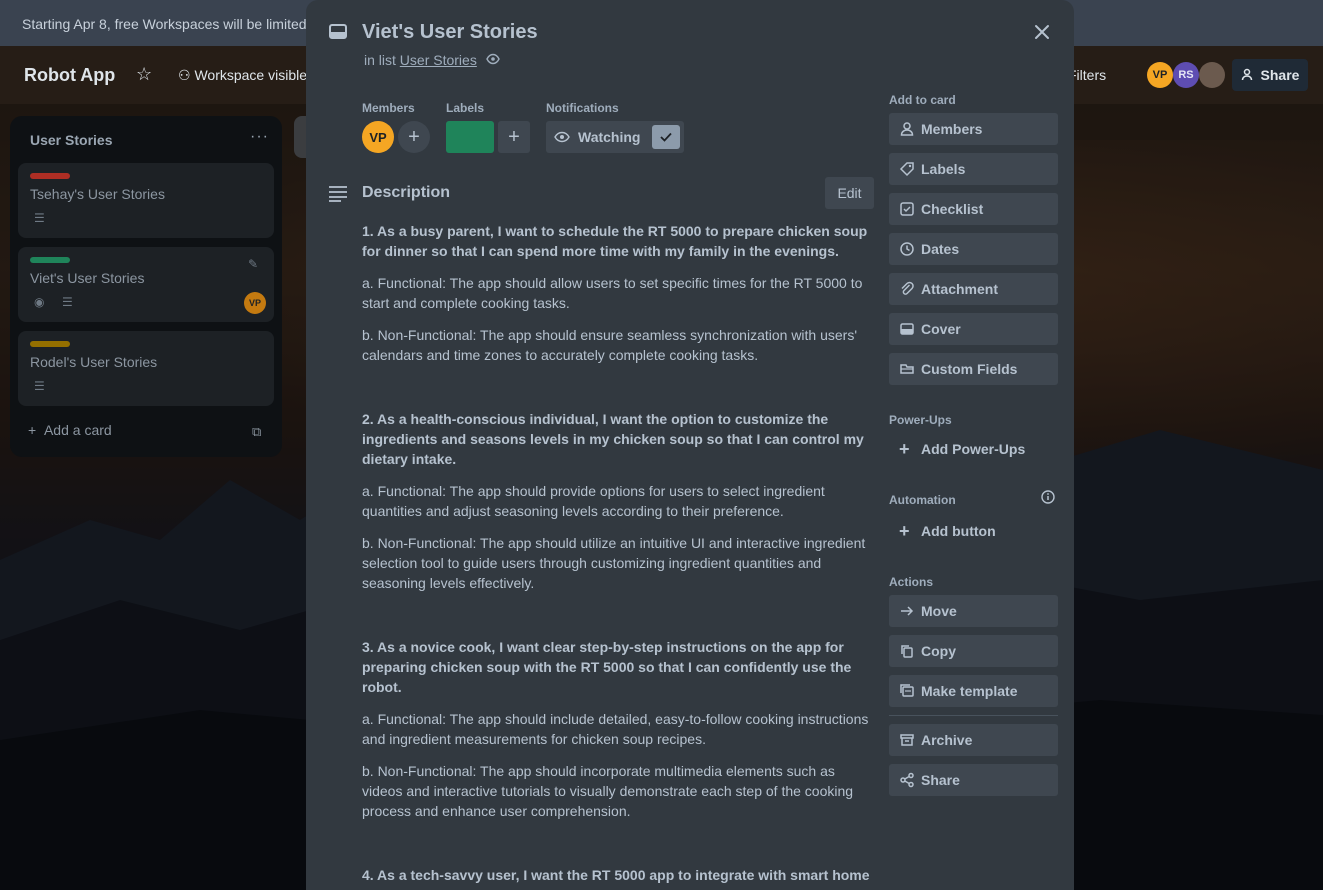 The height and width of the screenshot is (890, 1323). I want to click on add-to-card-heading: Add to card, so click(922, 100).